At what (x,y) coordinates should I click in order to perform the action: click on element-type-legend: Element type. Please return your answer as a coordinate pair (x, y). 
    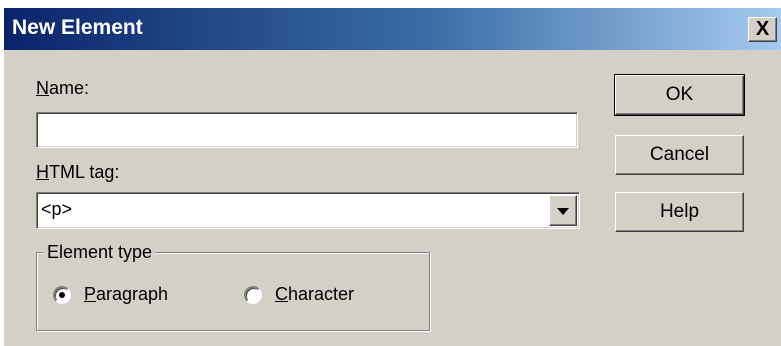
    Looking at the image, I should click on (100, 252).